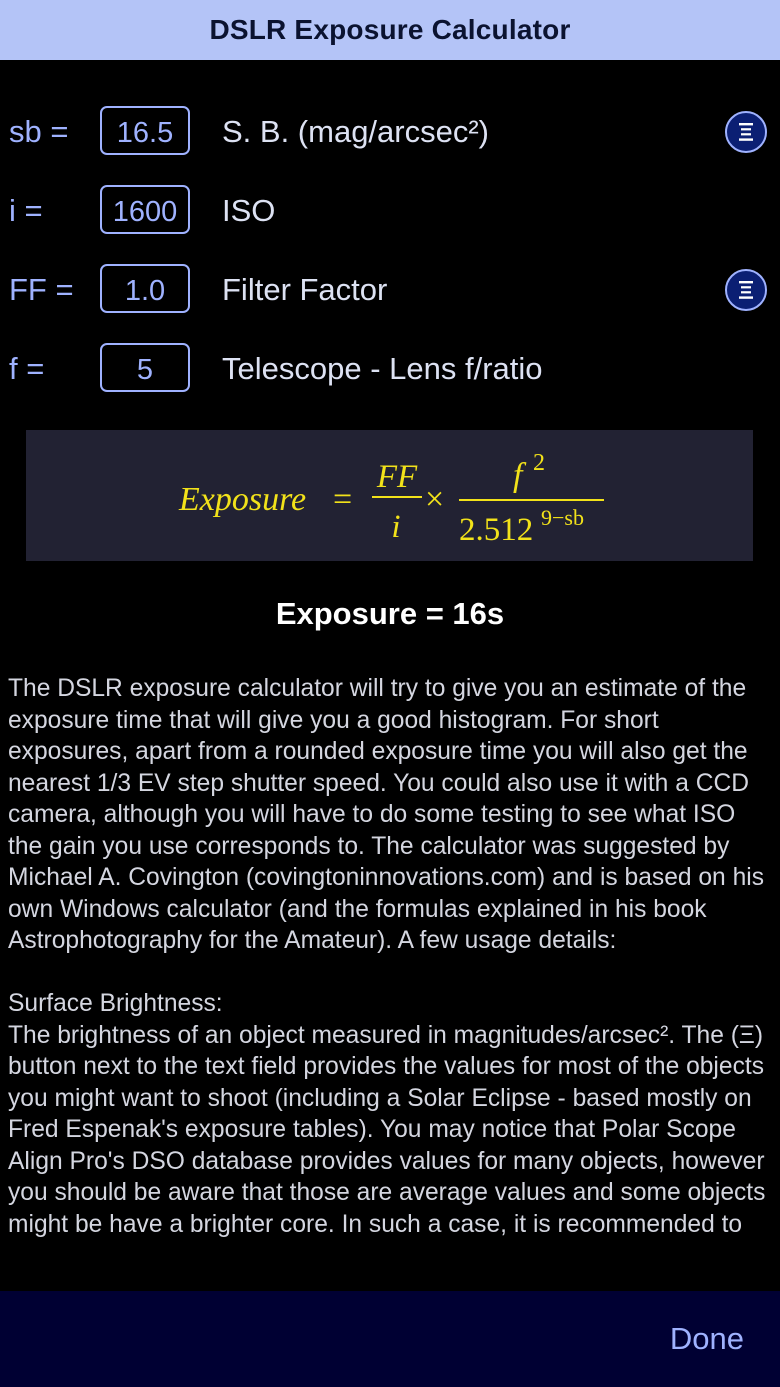  Describe the element at coordinates (390, 291) in the screenshot. I see `ff-row: FF = 1.0 Filter Factor` at that location.